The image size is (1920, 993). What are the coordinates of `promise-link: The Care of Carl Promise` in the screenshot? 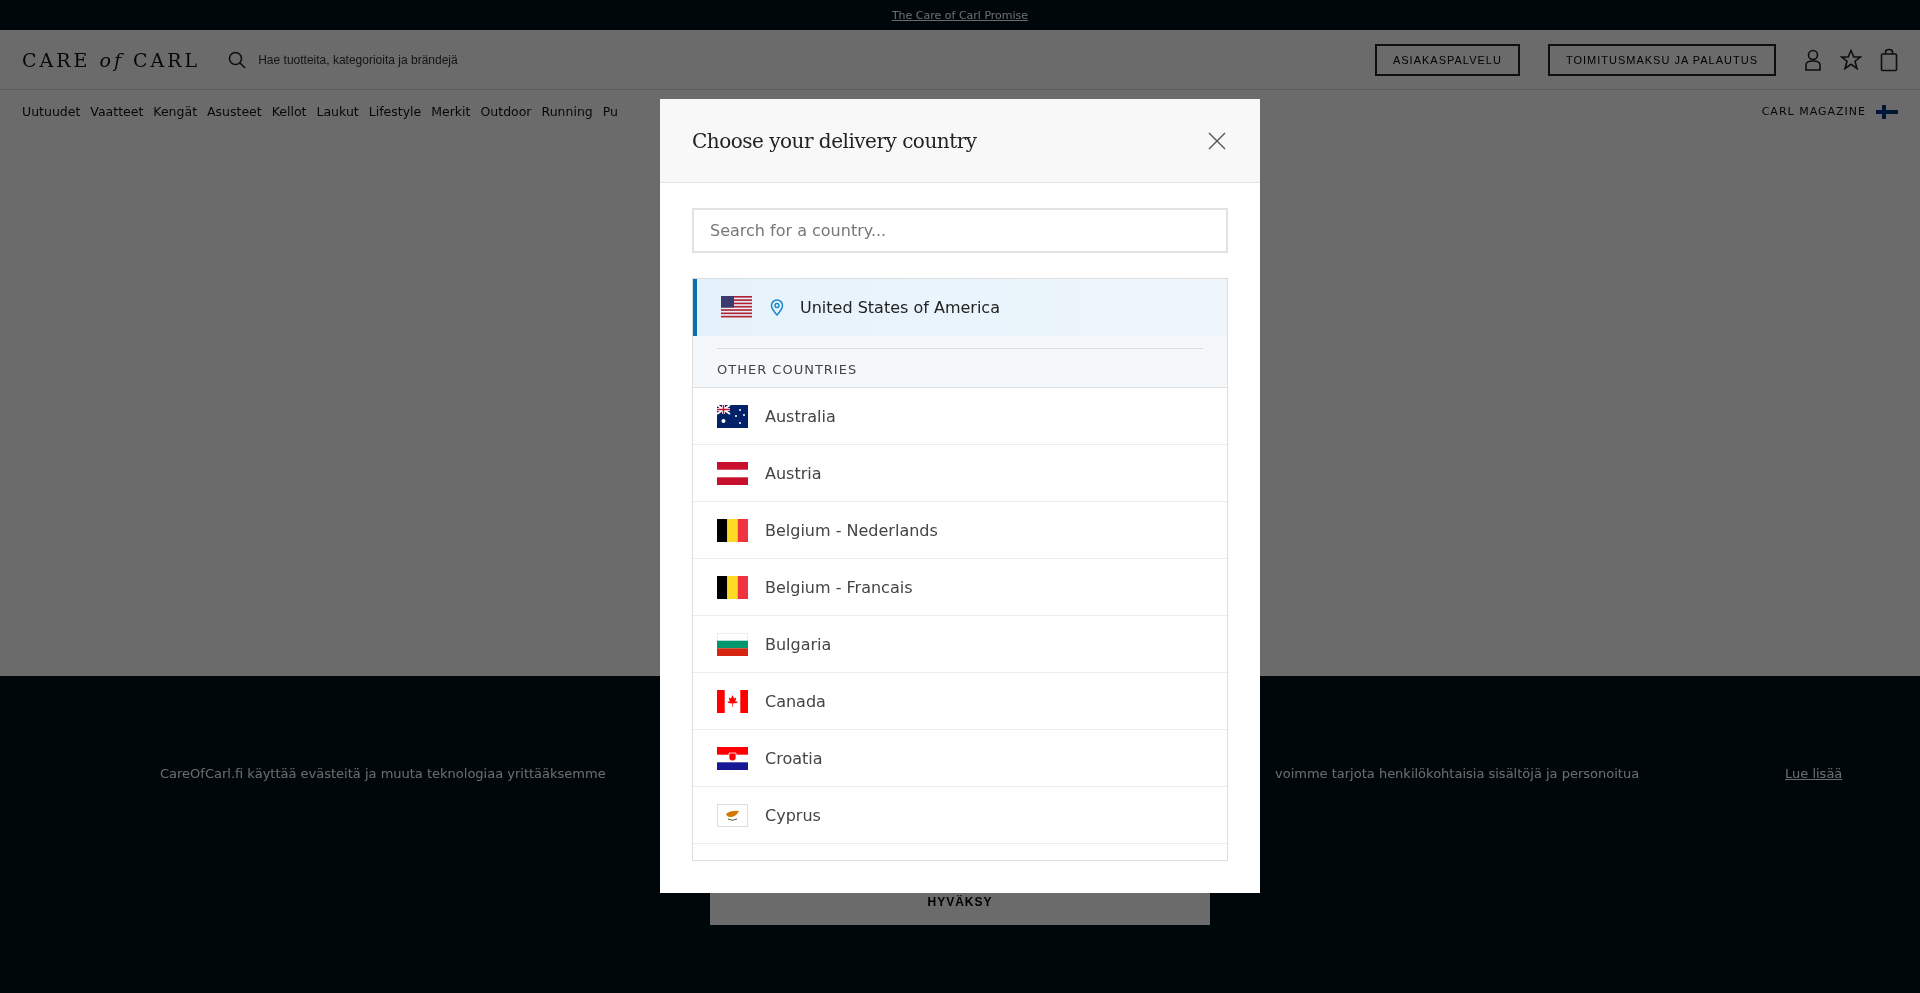 It's located at (960, 15).